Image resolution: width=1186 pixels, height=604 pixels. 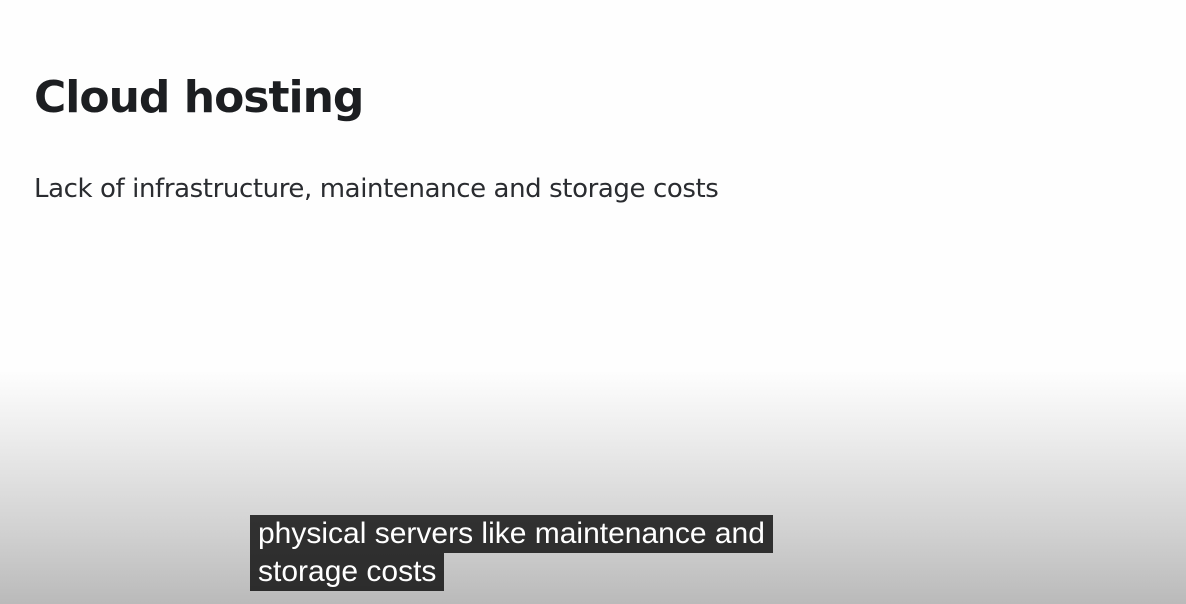 I want to click on caption-line-1: physical servers like maintenance and, so click(x=511, y=534).